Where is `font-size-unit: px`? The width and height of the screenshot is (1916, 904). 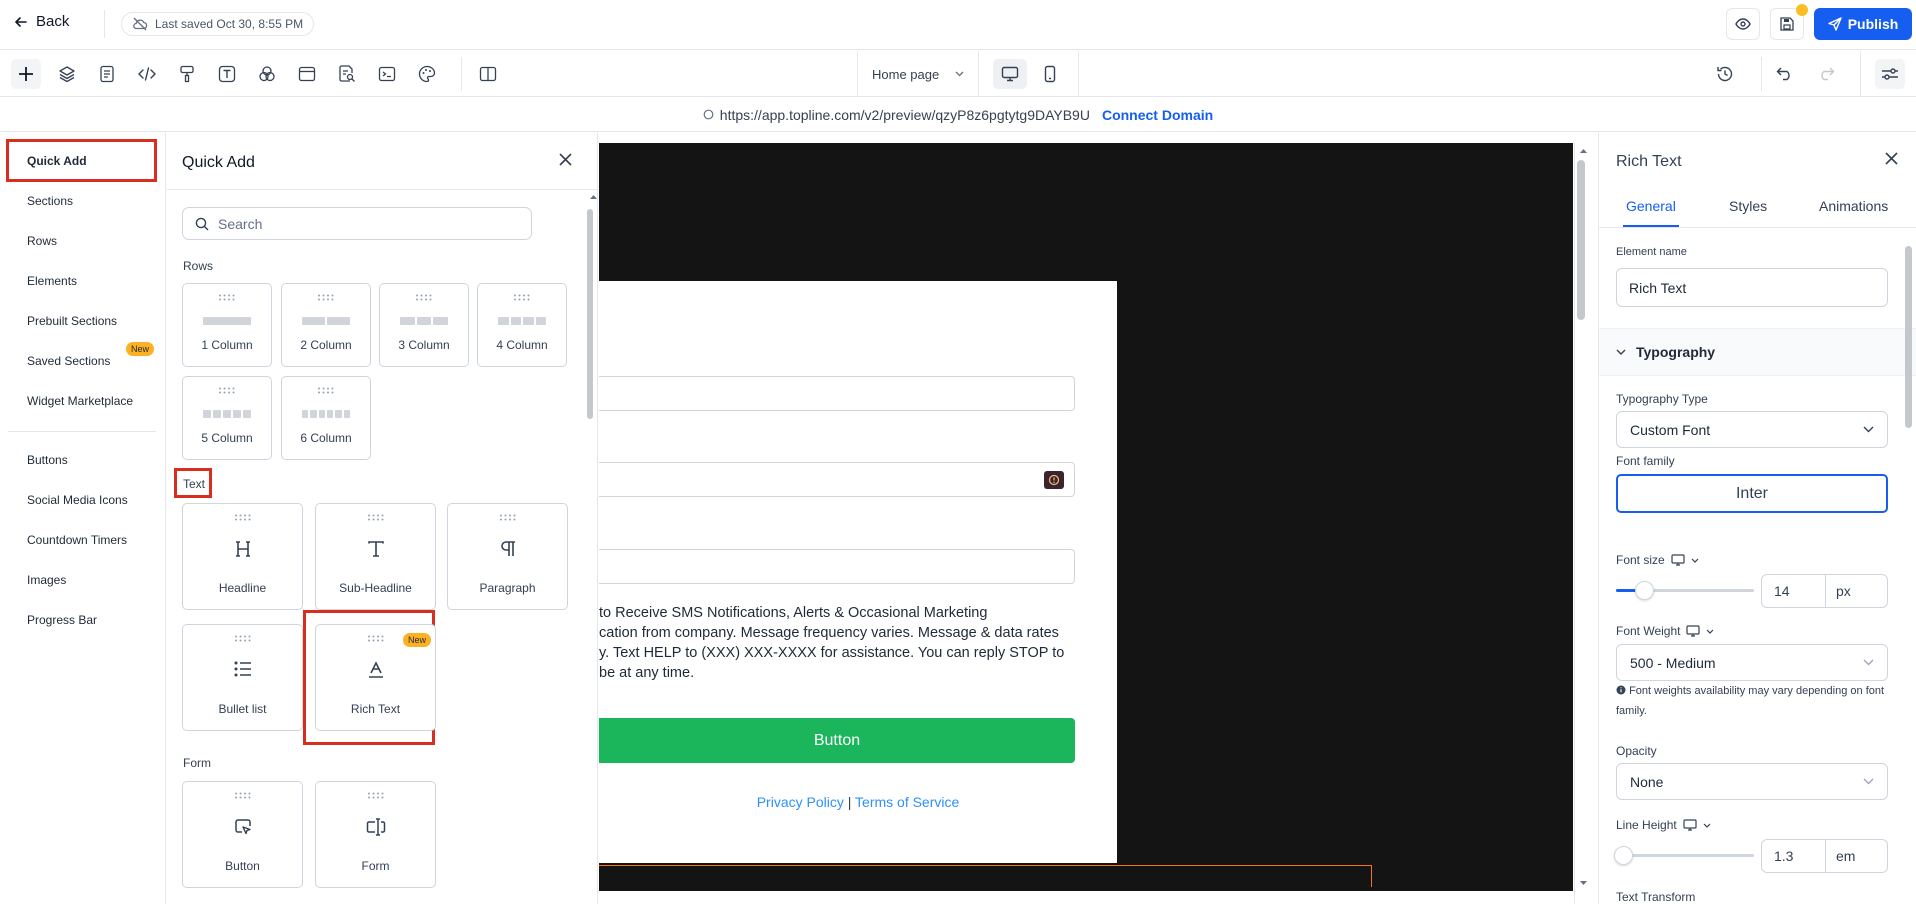
font-size-unit: px is located at coordinates (1856, 591).